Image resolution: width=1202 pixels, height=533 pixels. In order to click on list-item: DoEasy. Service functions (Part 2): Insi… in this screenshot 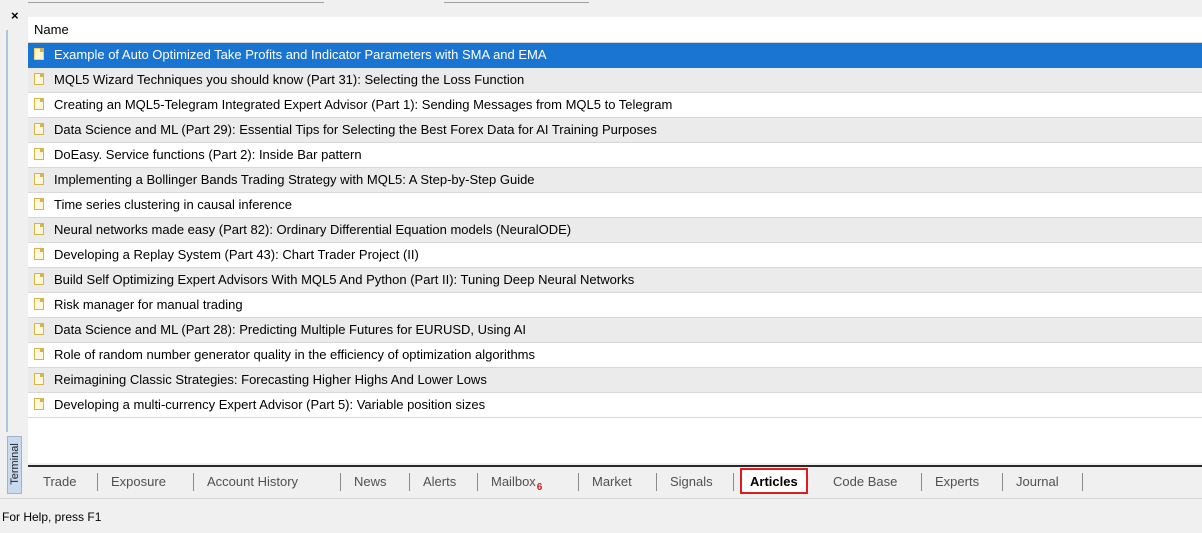, I will do `click(615, 155)`.